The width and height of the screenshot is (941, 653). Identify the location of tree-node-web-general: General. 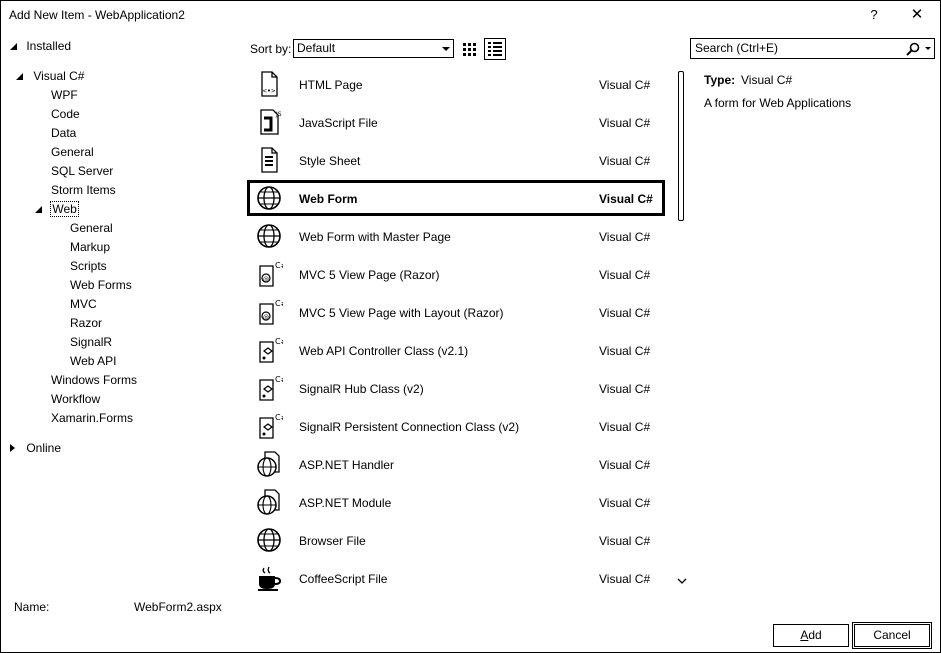
(91, 228).